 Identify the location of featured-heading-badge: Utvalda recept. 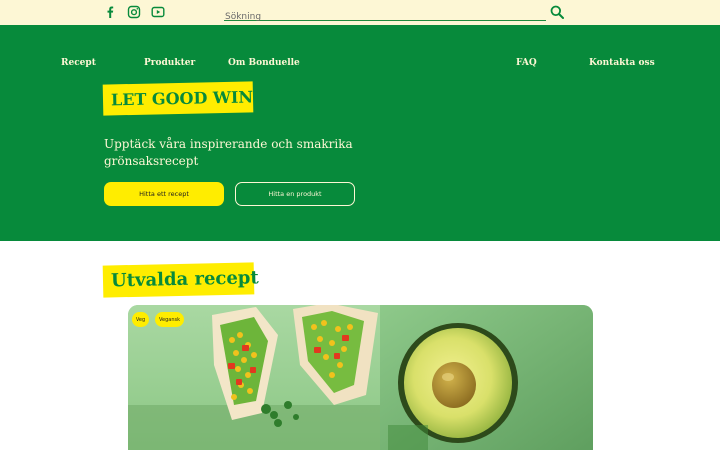
(180, 280).